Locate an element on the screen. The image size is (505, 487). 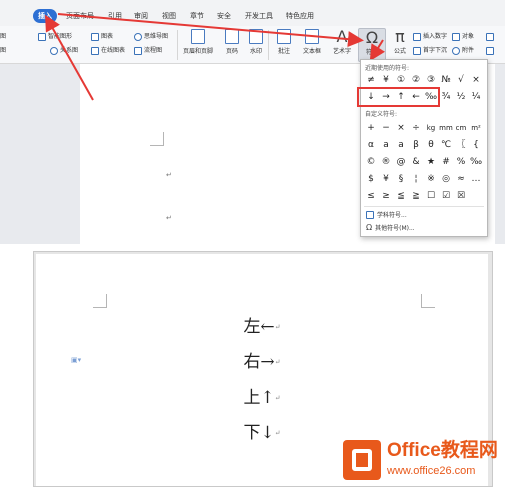
symbol-cell: & is located at coordinates (416, 162).